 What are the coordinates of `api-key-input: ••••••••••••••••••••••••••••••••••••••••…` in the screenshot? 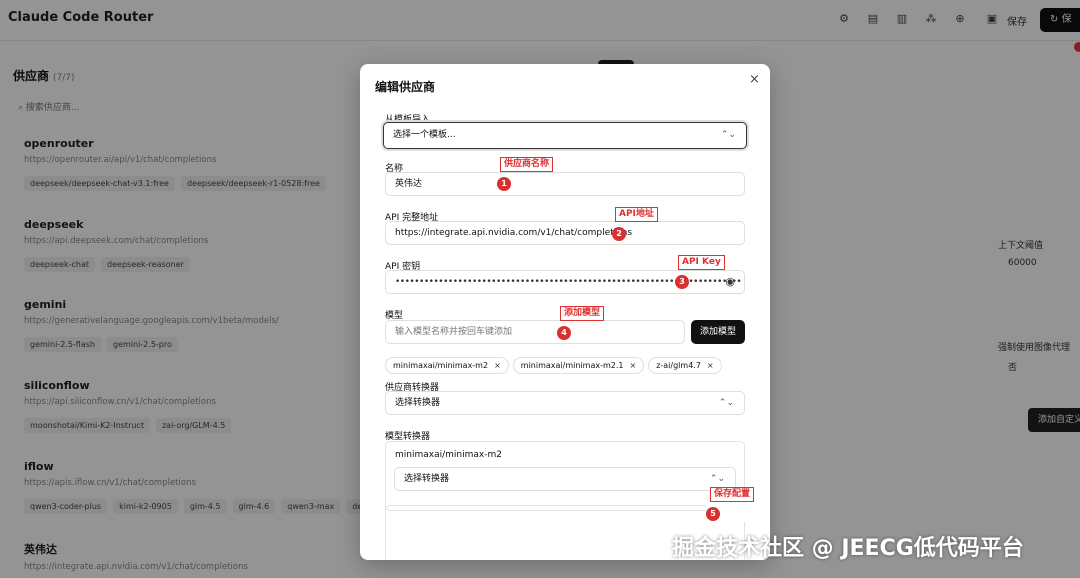 It's located at (565, 282).